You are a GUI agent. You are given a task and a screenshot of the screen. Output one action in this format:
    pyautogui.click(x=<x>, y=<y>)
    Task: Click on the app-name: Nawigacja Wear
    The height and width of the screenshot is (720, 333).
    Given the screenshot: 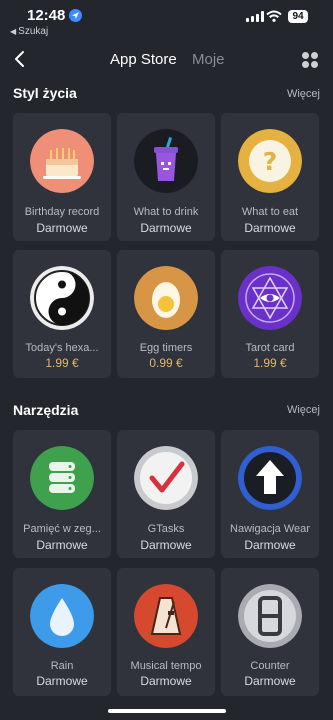 What is the action you would take?
    pyautogui.click(x=270, y=529)
    